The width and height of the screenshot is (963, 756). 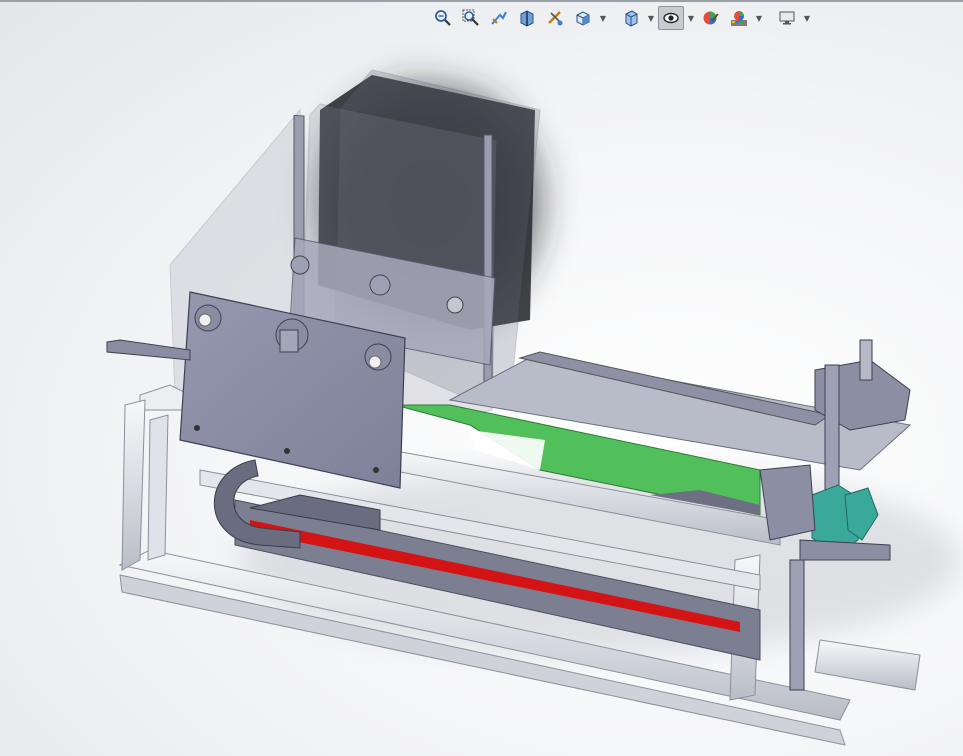 What do you see at coordinates (807, 18) in the screenshot?
I see `view-settings-dropdown-icon: ▼` at bounding box center [807, 18].